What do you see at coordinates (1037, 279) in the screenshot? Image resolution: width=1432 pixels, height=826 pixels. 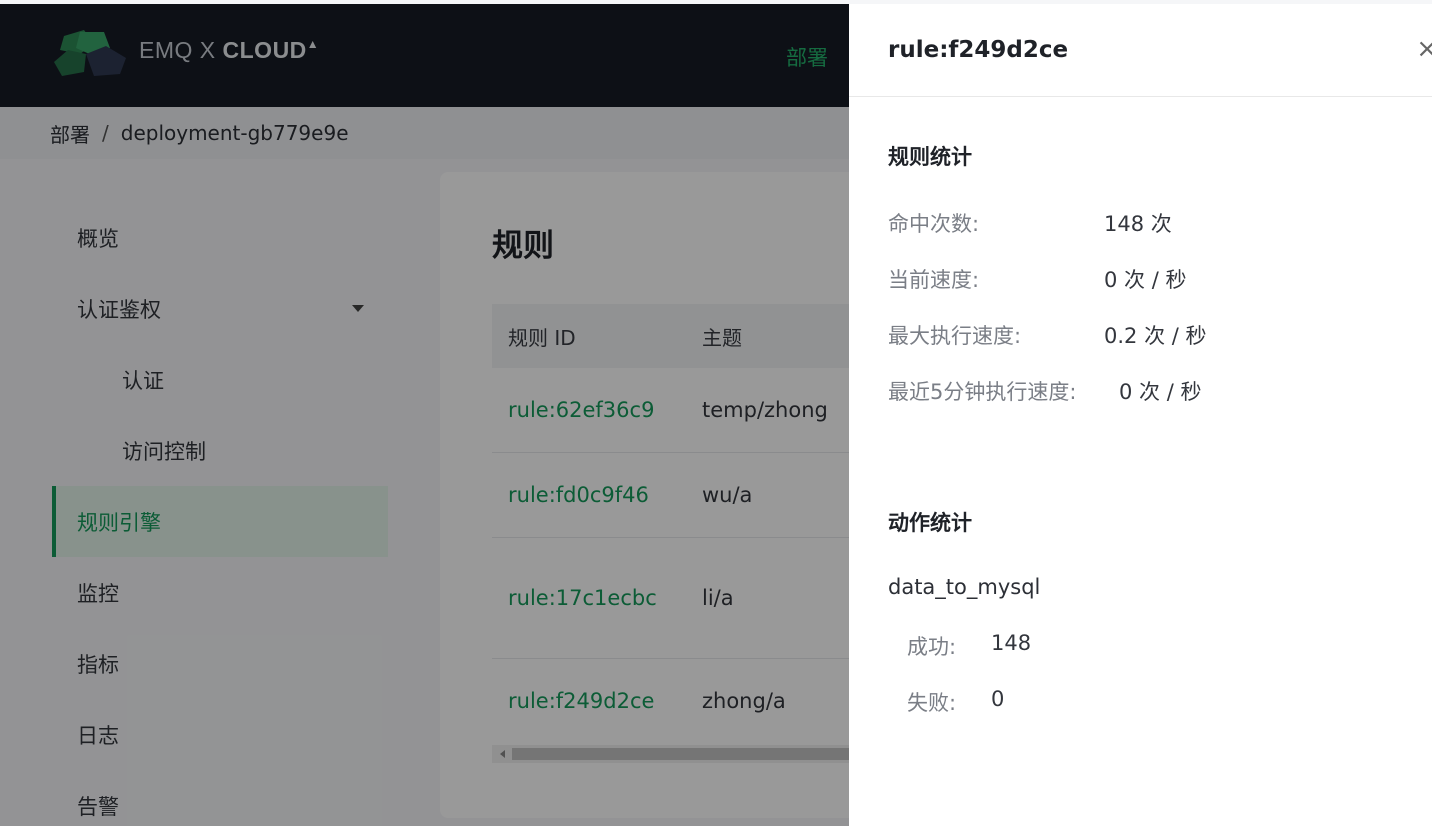 I see `stat-row-current-speed: 当前速度: 0 次 / 秒` at bounding box center [1037, 279].